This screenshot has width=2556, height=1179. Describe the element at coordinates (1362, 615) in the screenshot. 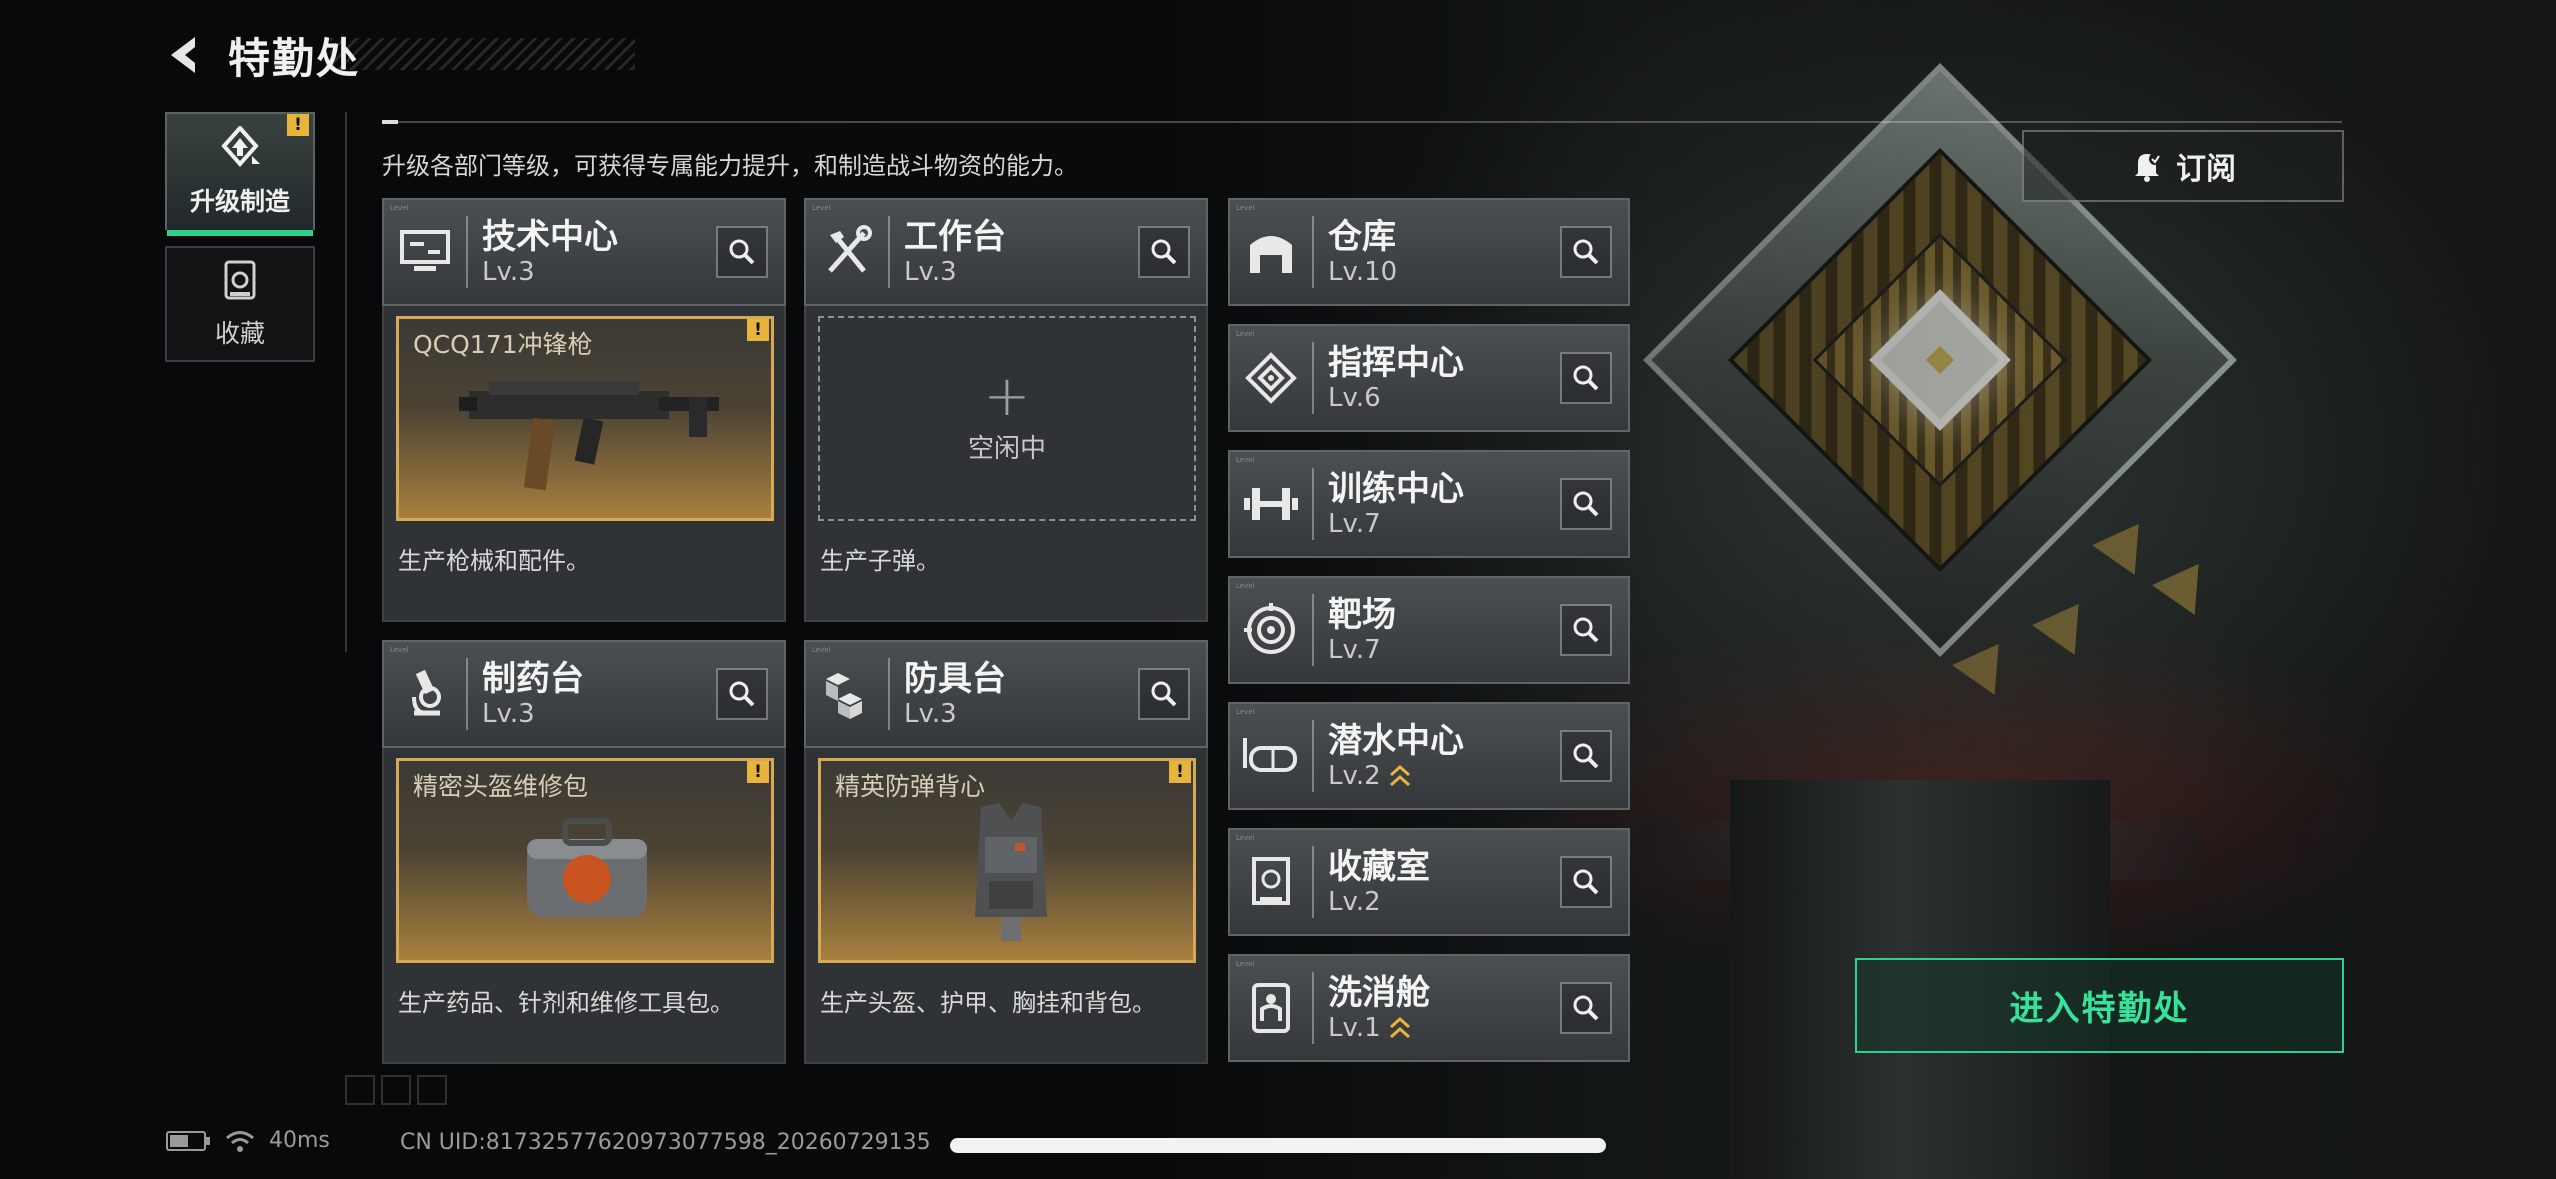

I see `department-name: 靶场` at that location.